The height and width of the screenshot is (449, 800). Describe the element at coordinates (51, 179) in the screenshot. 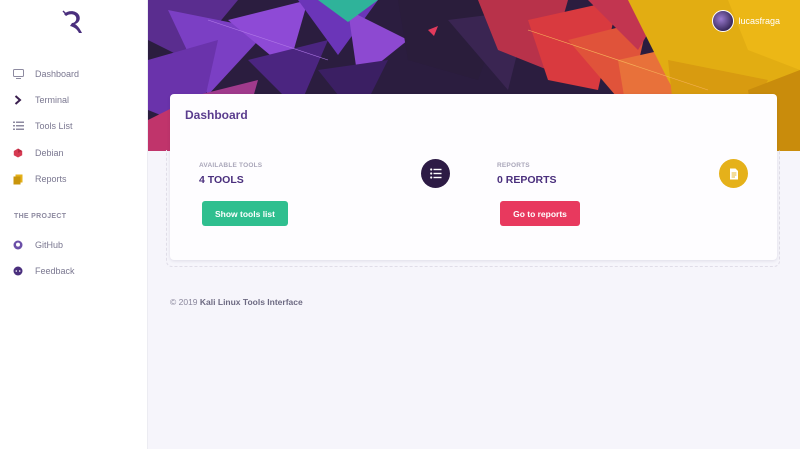

I see `sidebar-item-label: Reports` at that location.